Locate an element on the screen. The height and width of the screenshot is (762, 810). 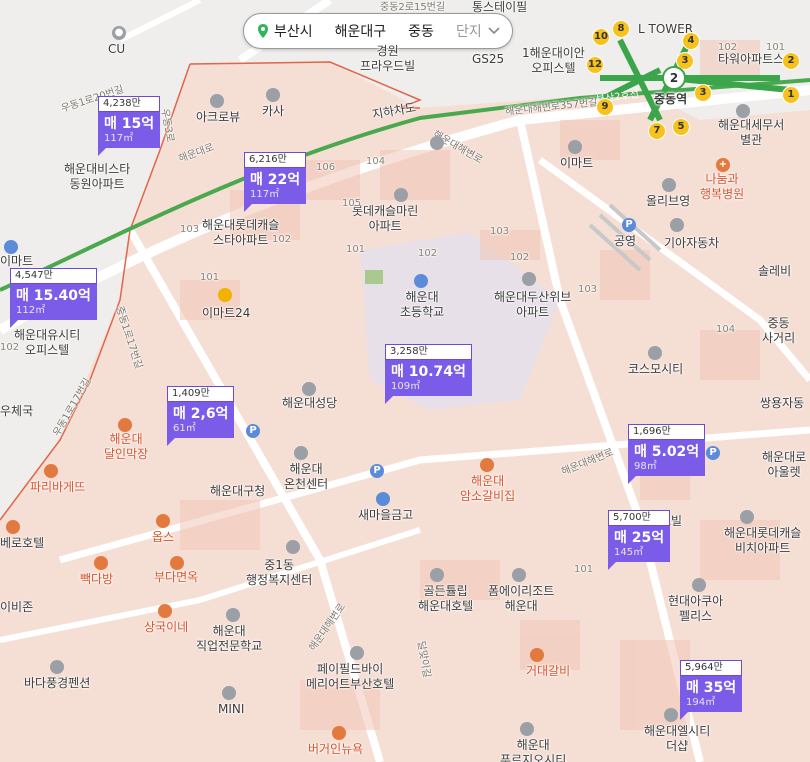
place-label: 해운대엘시티 더샵 is located at coordinates (677, 739).